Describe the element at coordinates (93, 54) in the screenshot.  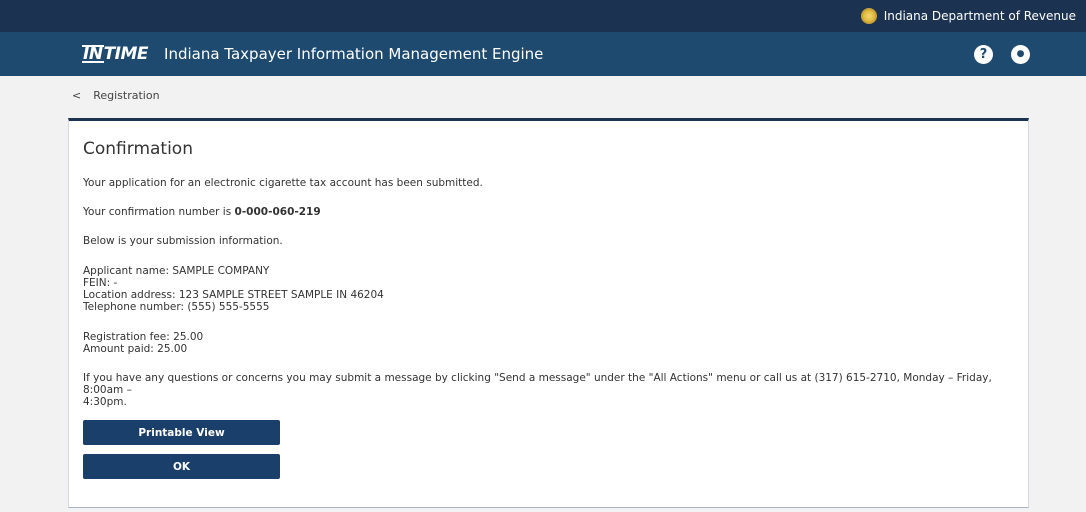
I see `logo-prefix: IN` at that location.